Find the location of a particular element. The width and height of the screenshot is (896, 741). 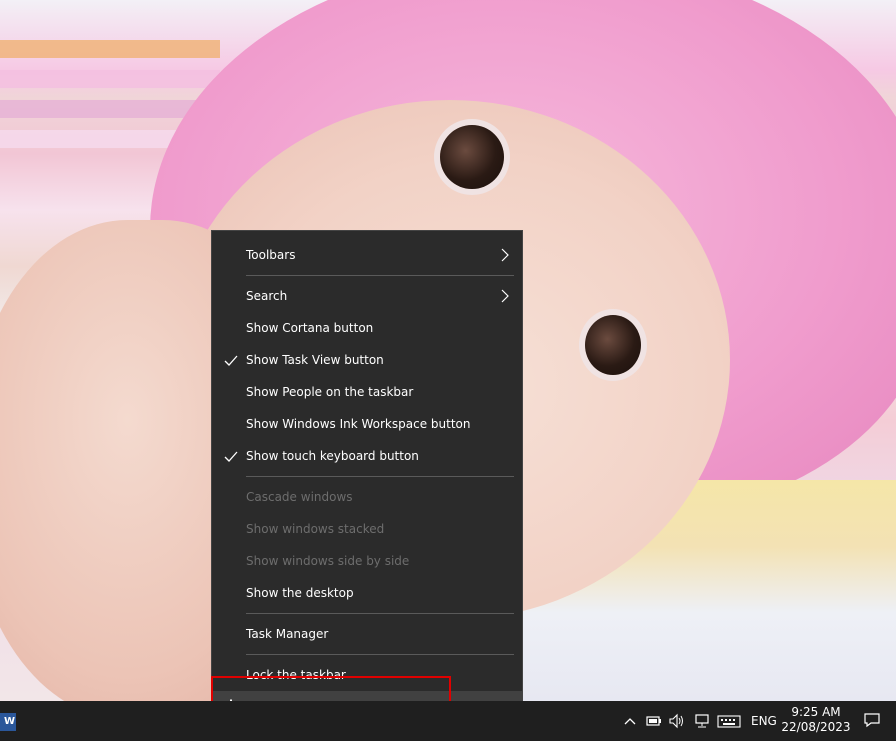

clock: 9:25 AM 22/08/2023 is located at coordinates (816, 720).